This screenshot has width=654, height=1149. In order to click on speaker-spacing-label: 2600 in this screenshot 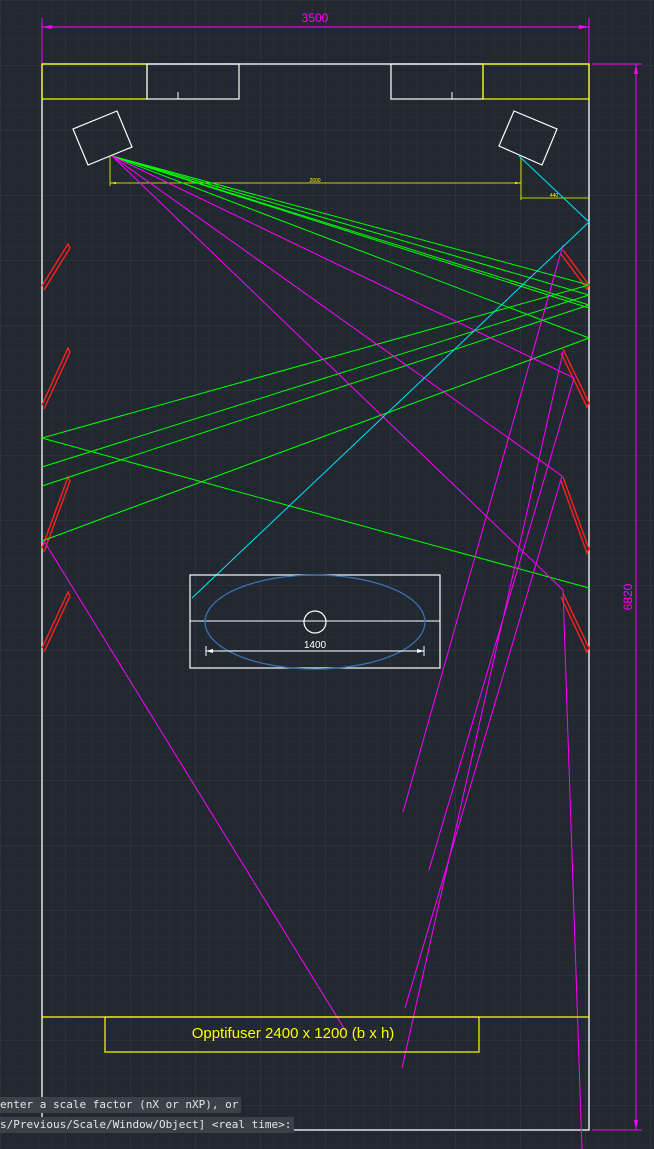, I will do `click(314, 181)`.